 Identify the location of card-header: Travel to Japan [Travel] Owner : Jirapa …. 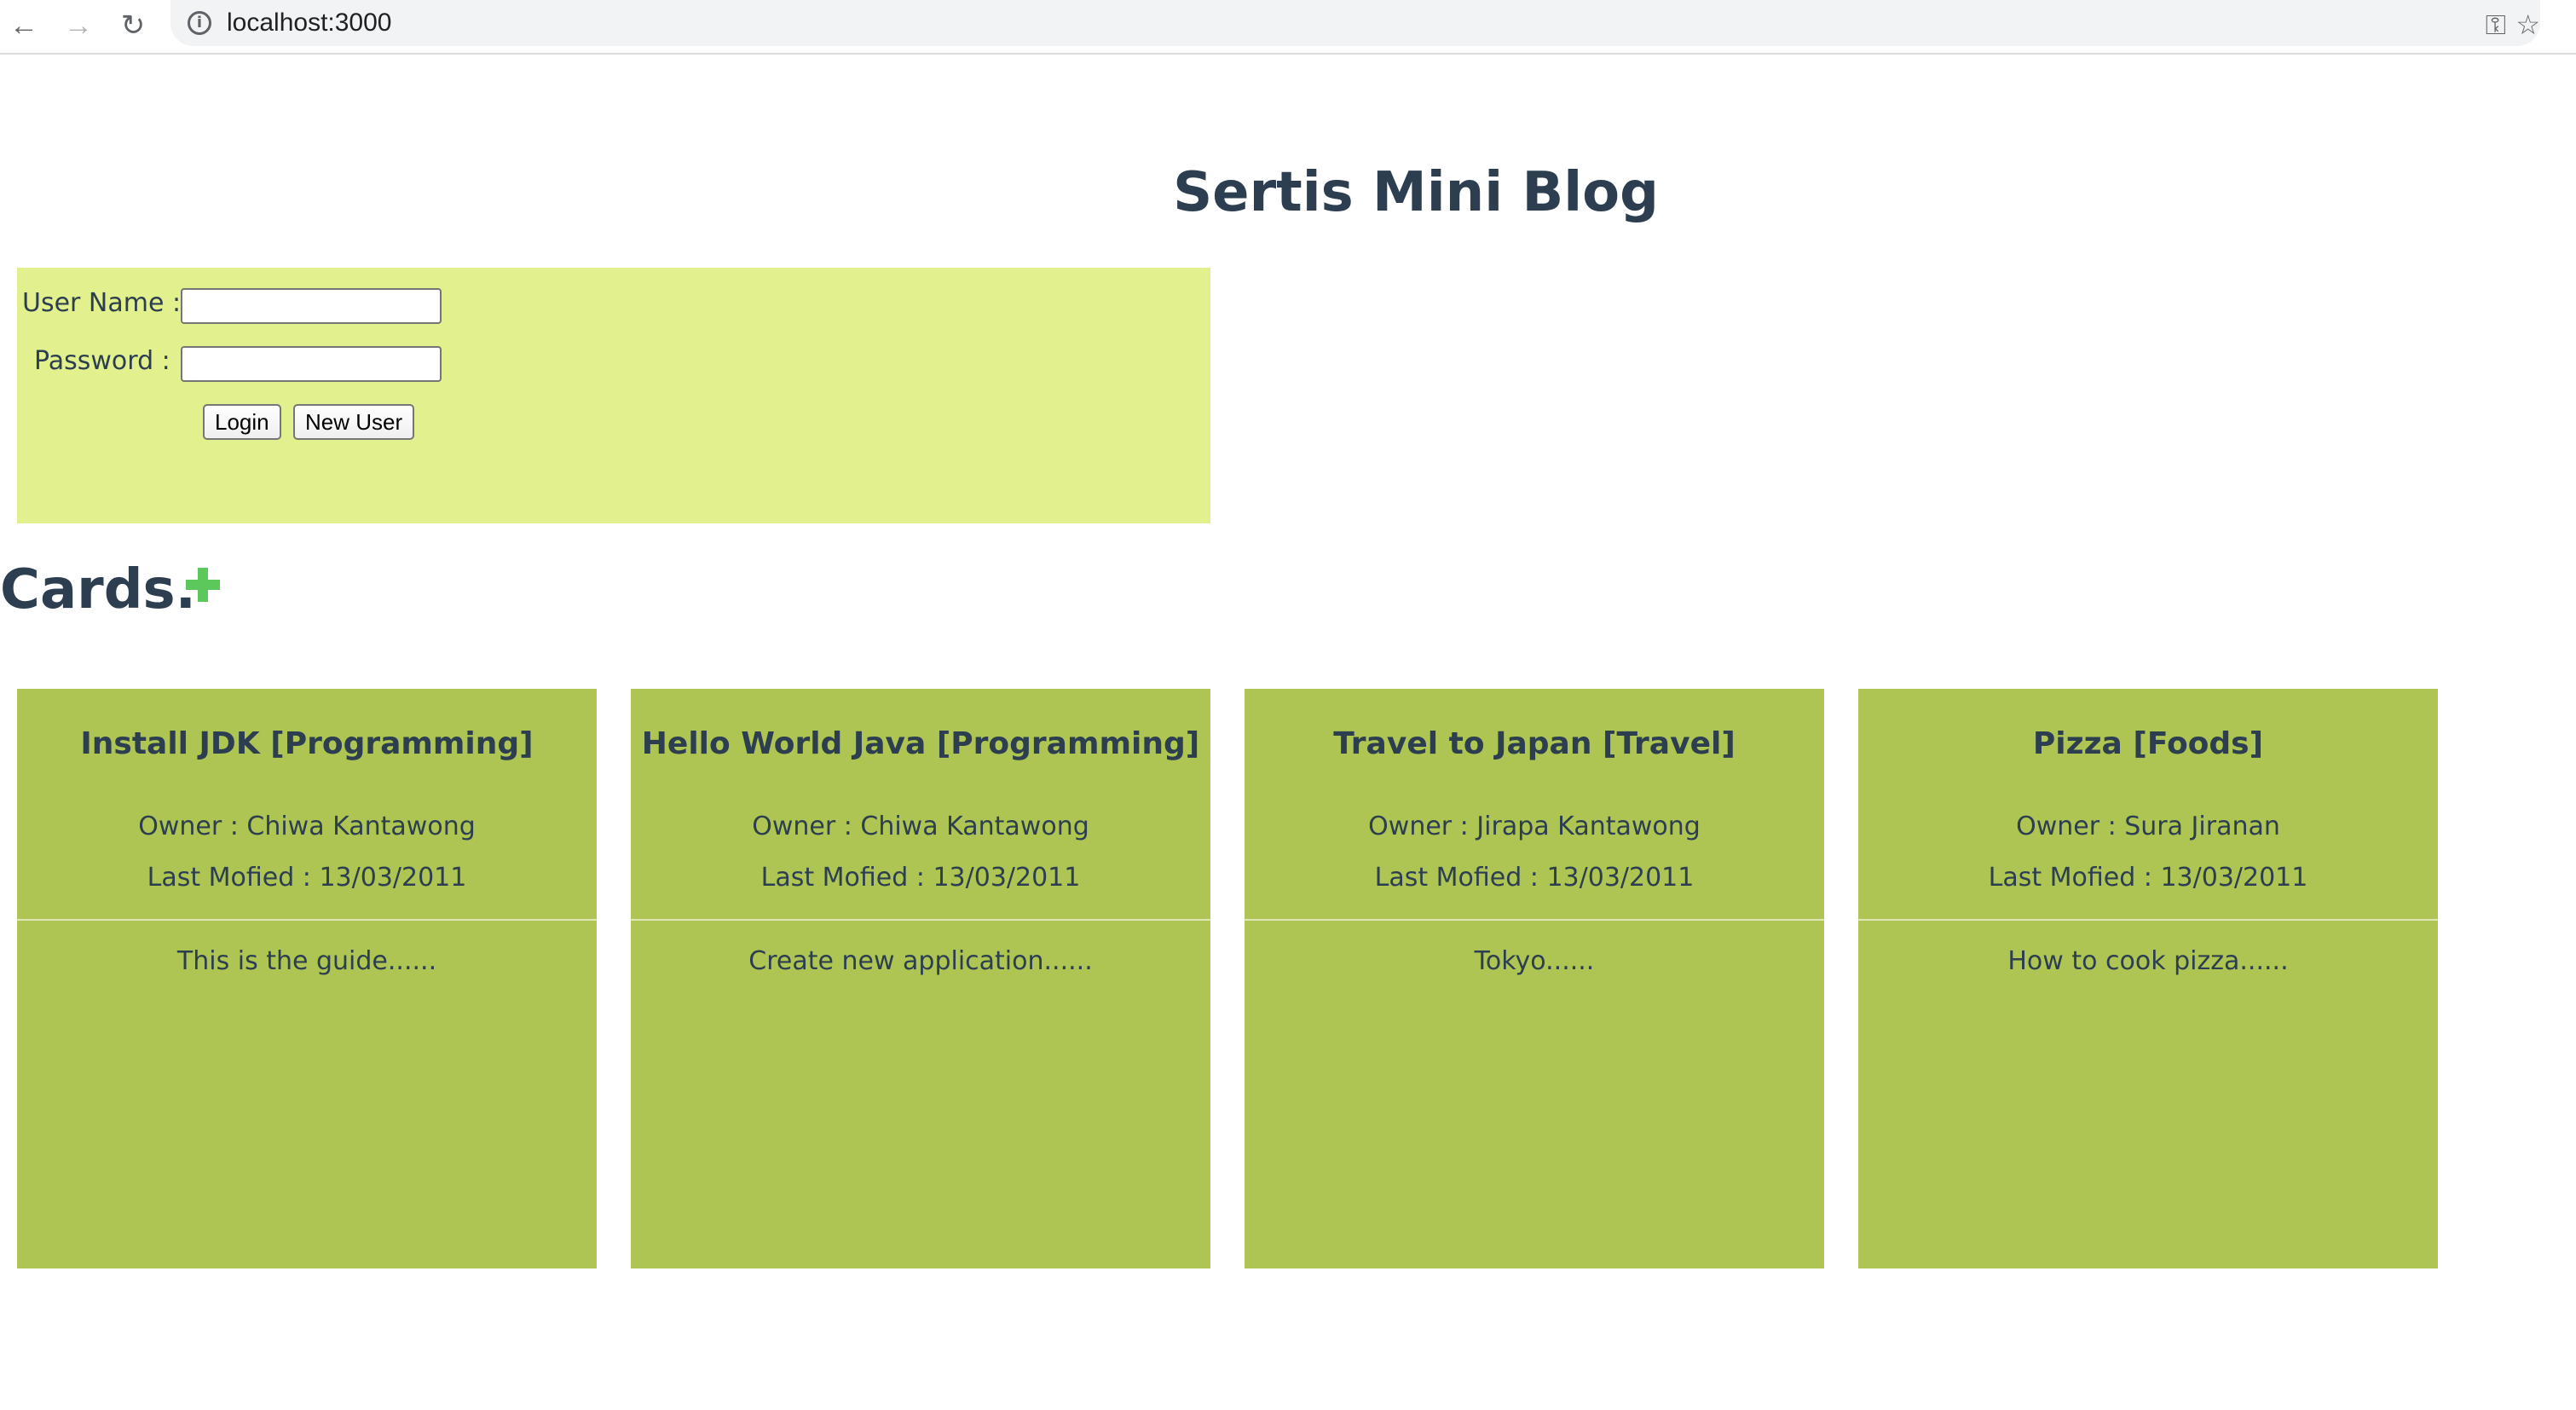
(1534, 805).